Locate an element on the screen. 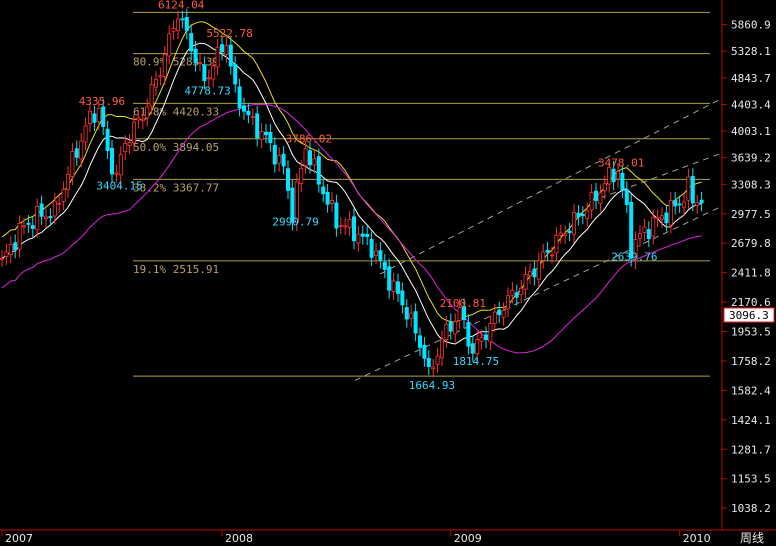 The width and height of the screenshot is (776, 546). price-tick-label: 3639.2 is located at coordinates (751, 158).